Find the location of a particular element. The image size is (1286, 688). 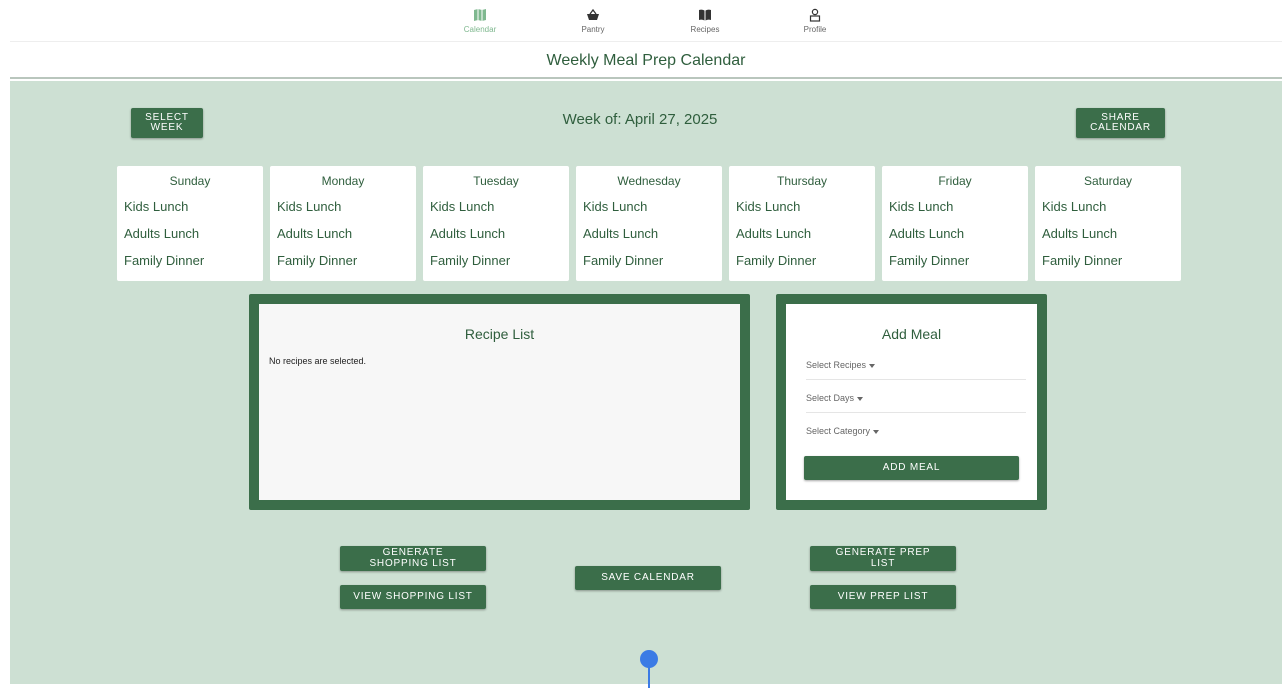

nav-label-profile: Profile is located at coordinates (815, 29).